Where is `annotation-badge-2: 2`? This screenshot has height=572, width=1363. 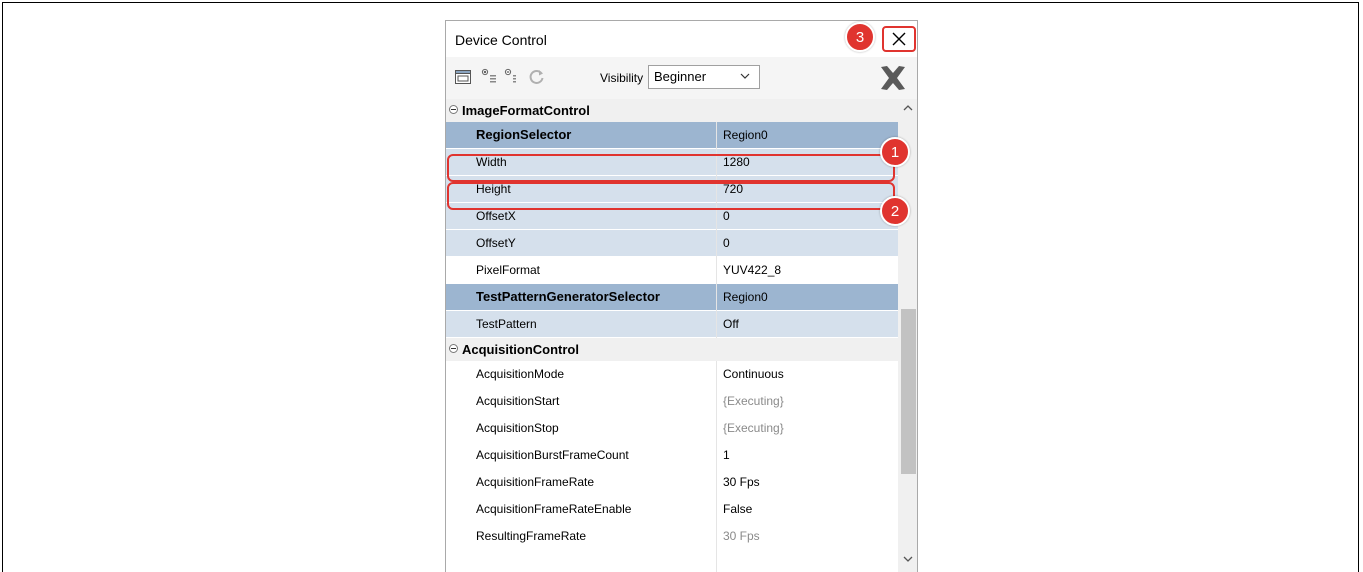 annotation-badge-2: 2 is located at coordinates (895, 211).